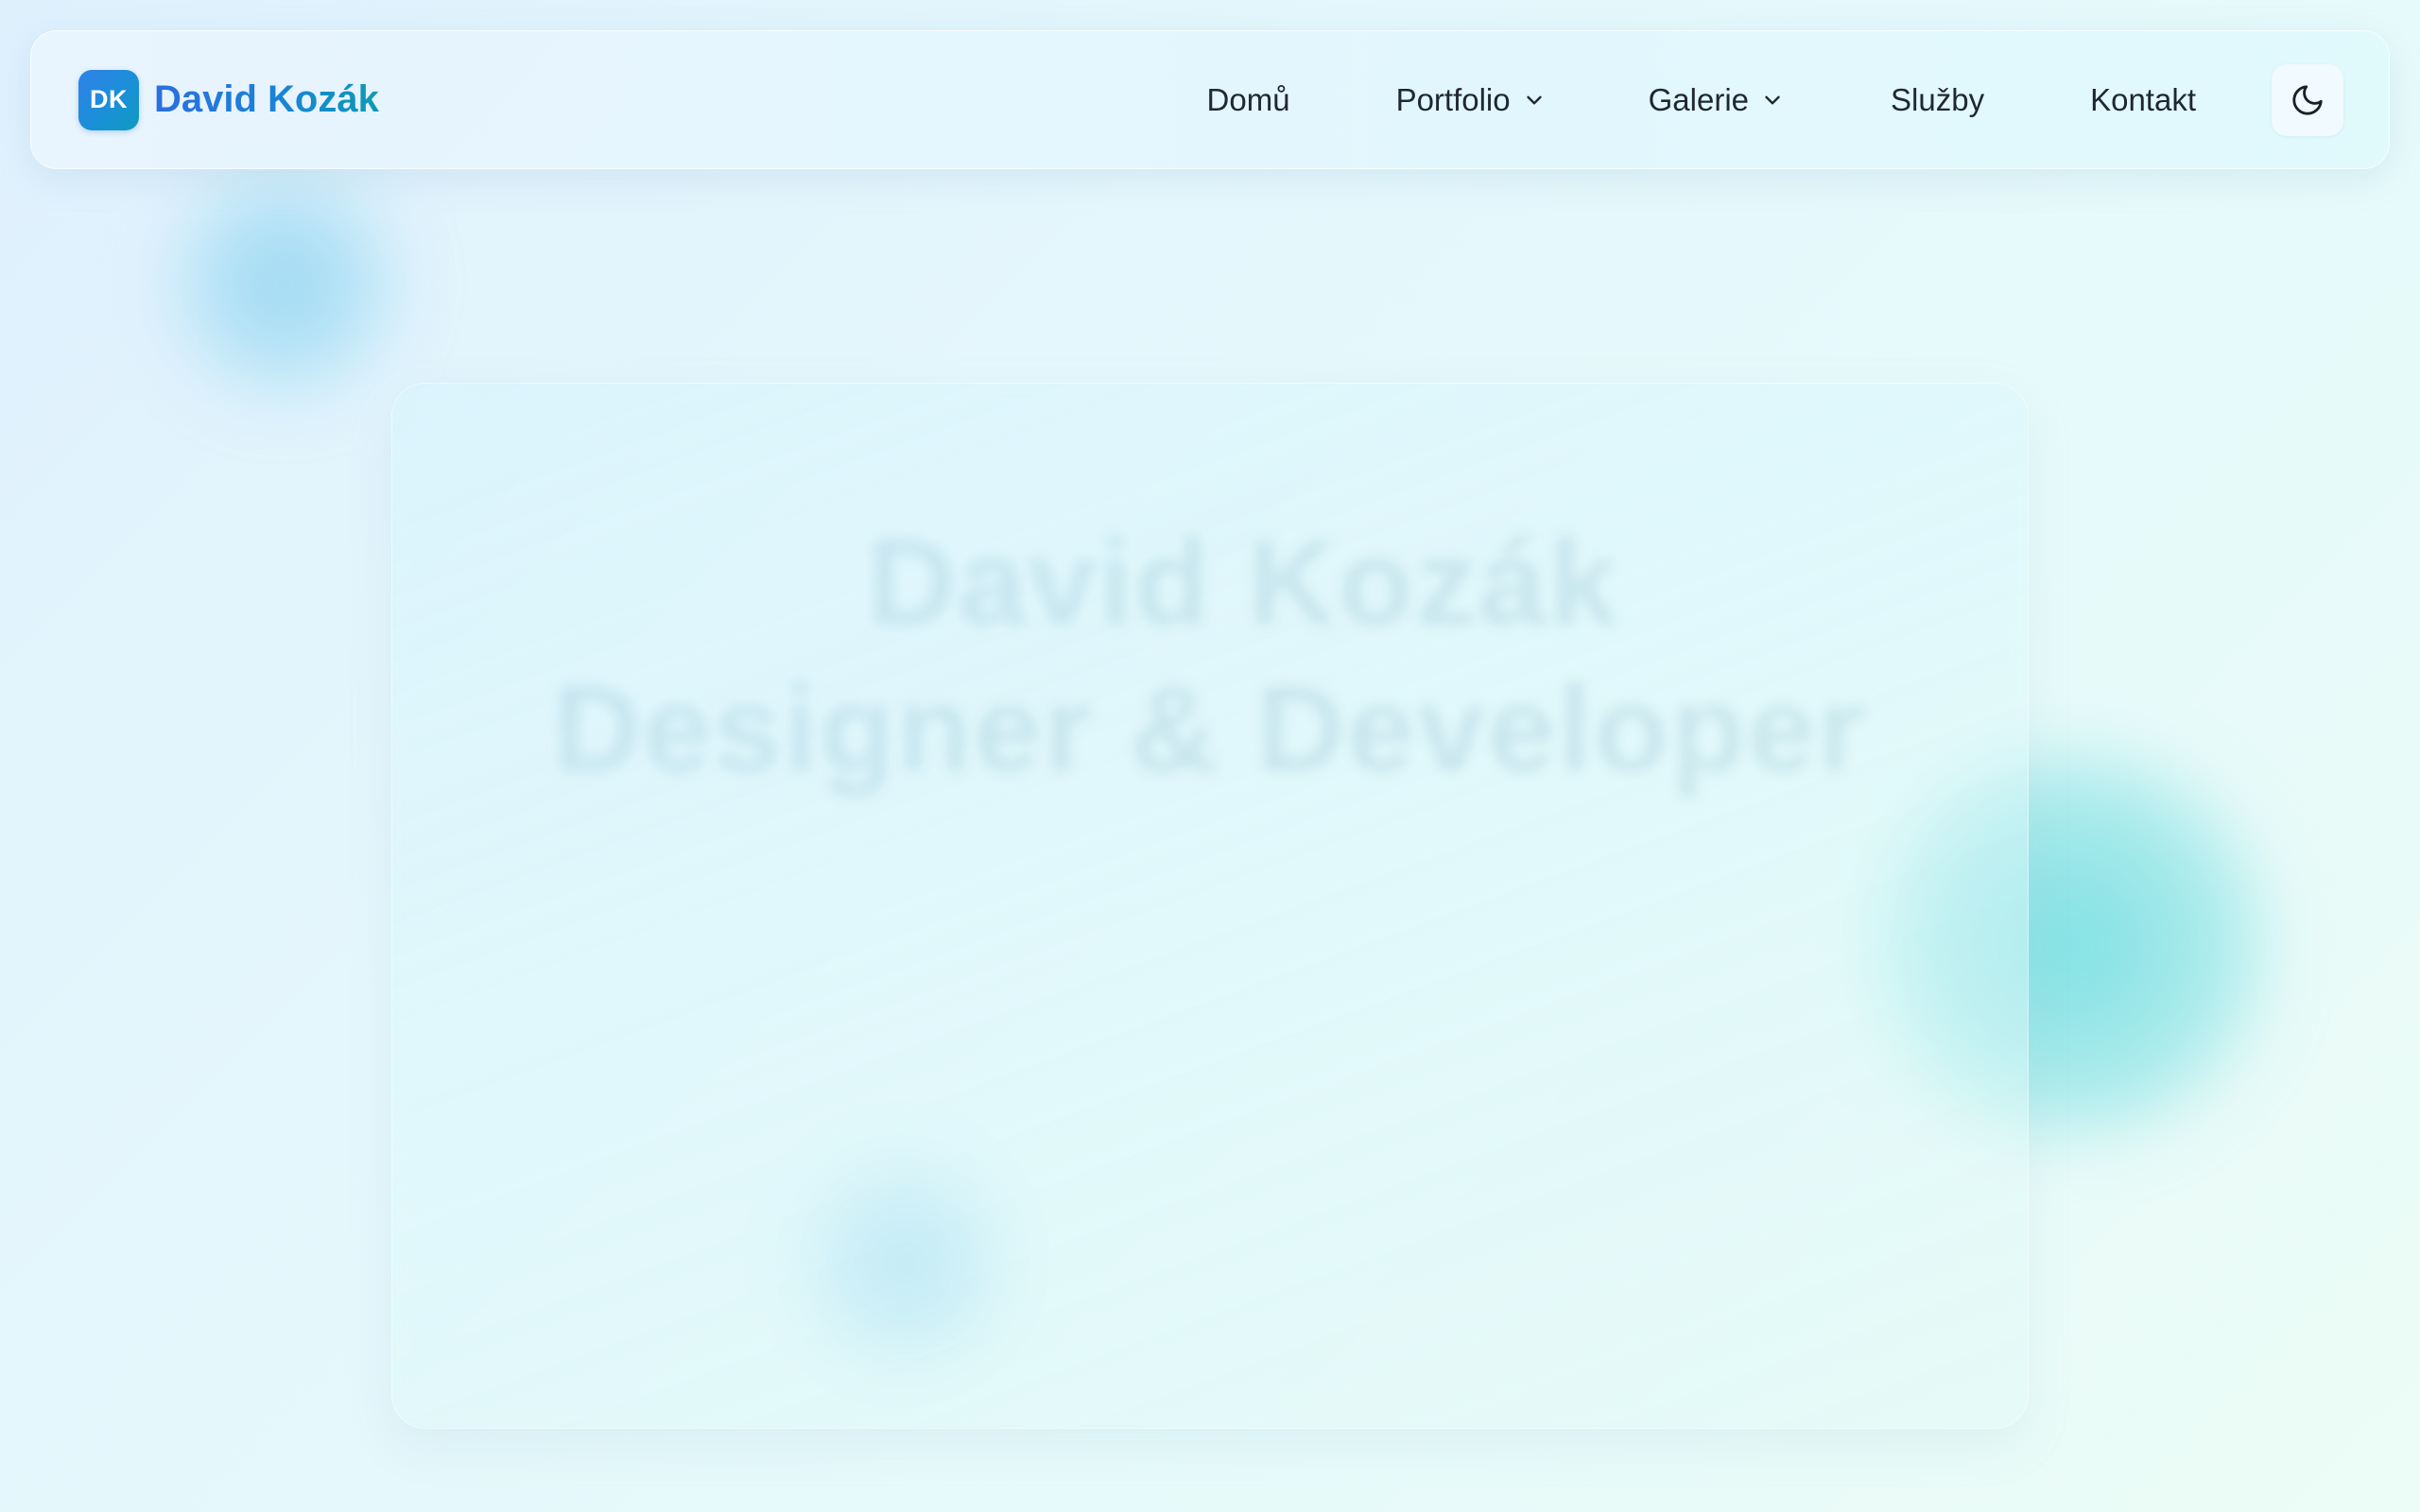 The image size is (2420, 1512). Describe the element at coordinates (108, 99) in the screenshot. I see `brand-logo: DK` at that location.